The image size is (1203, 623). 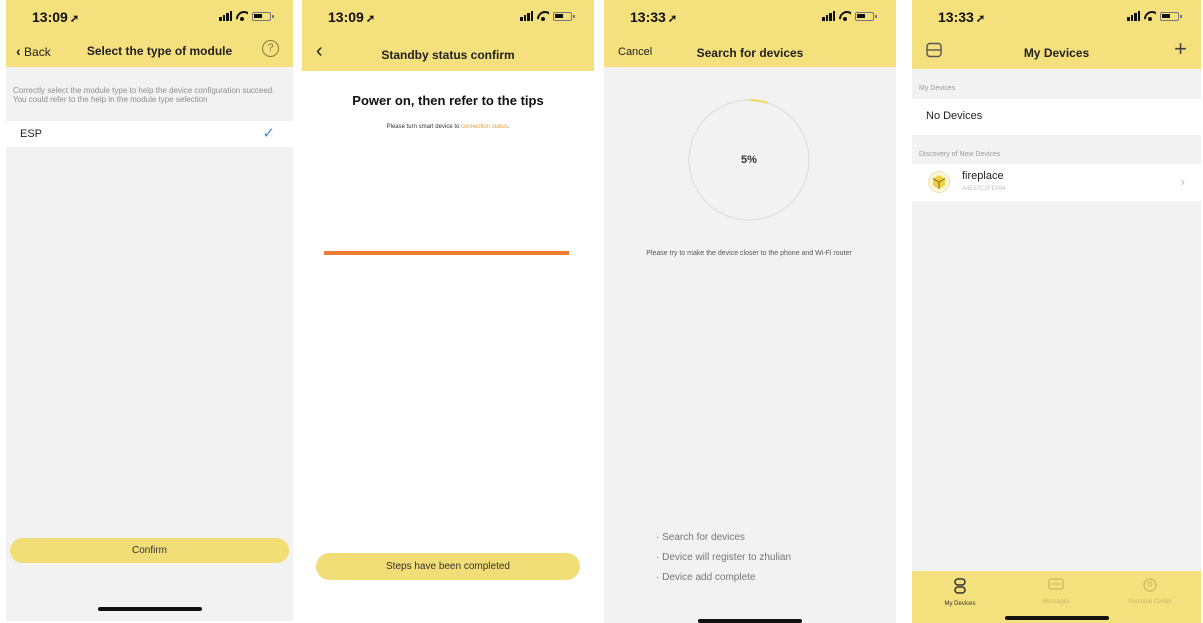 What do you see at coordinates (983, 176) in the screenshot?
I see `device-name: fireplace` at bounding box center [983, 176].